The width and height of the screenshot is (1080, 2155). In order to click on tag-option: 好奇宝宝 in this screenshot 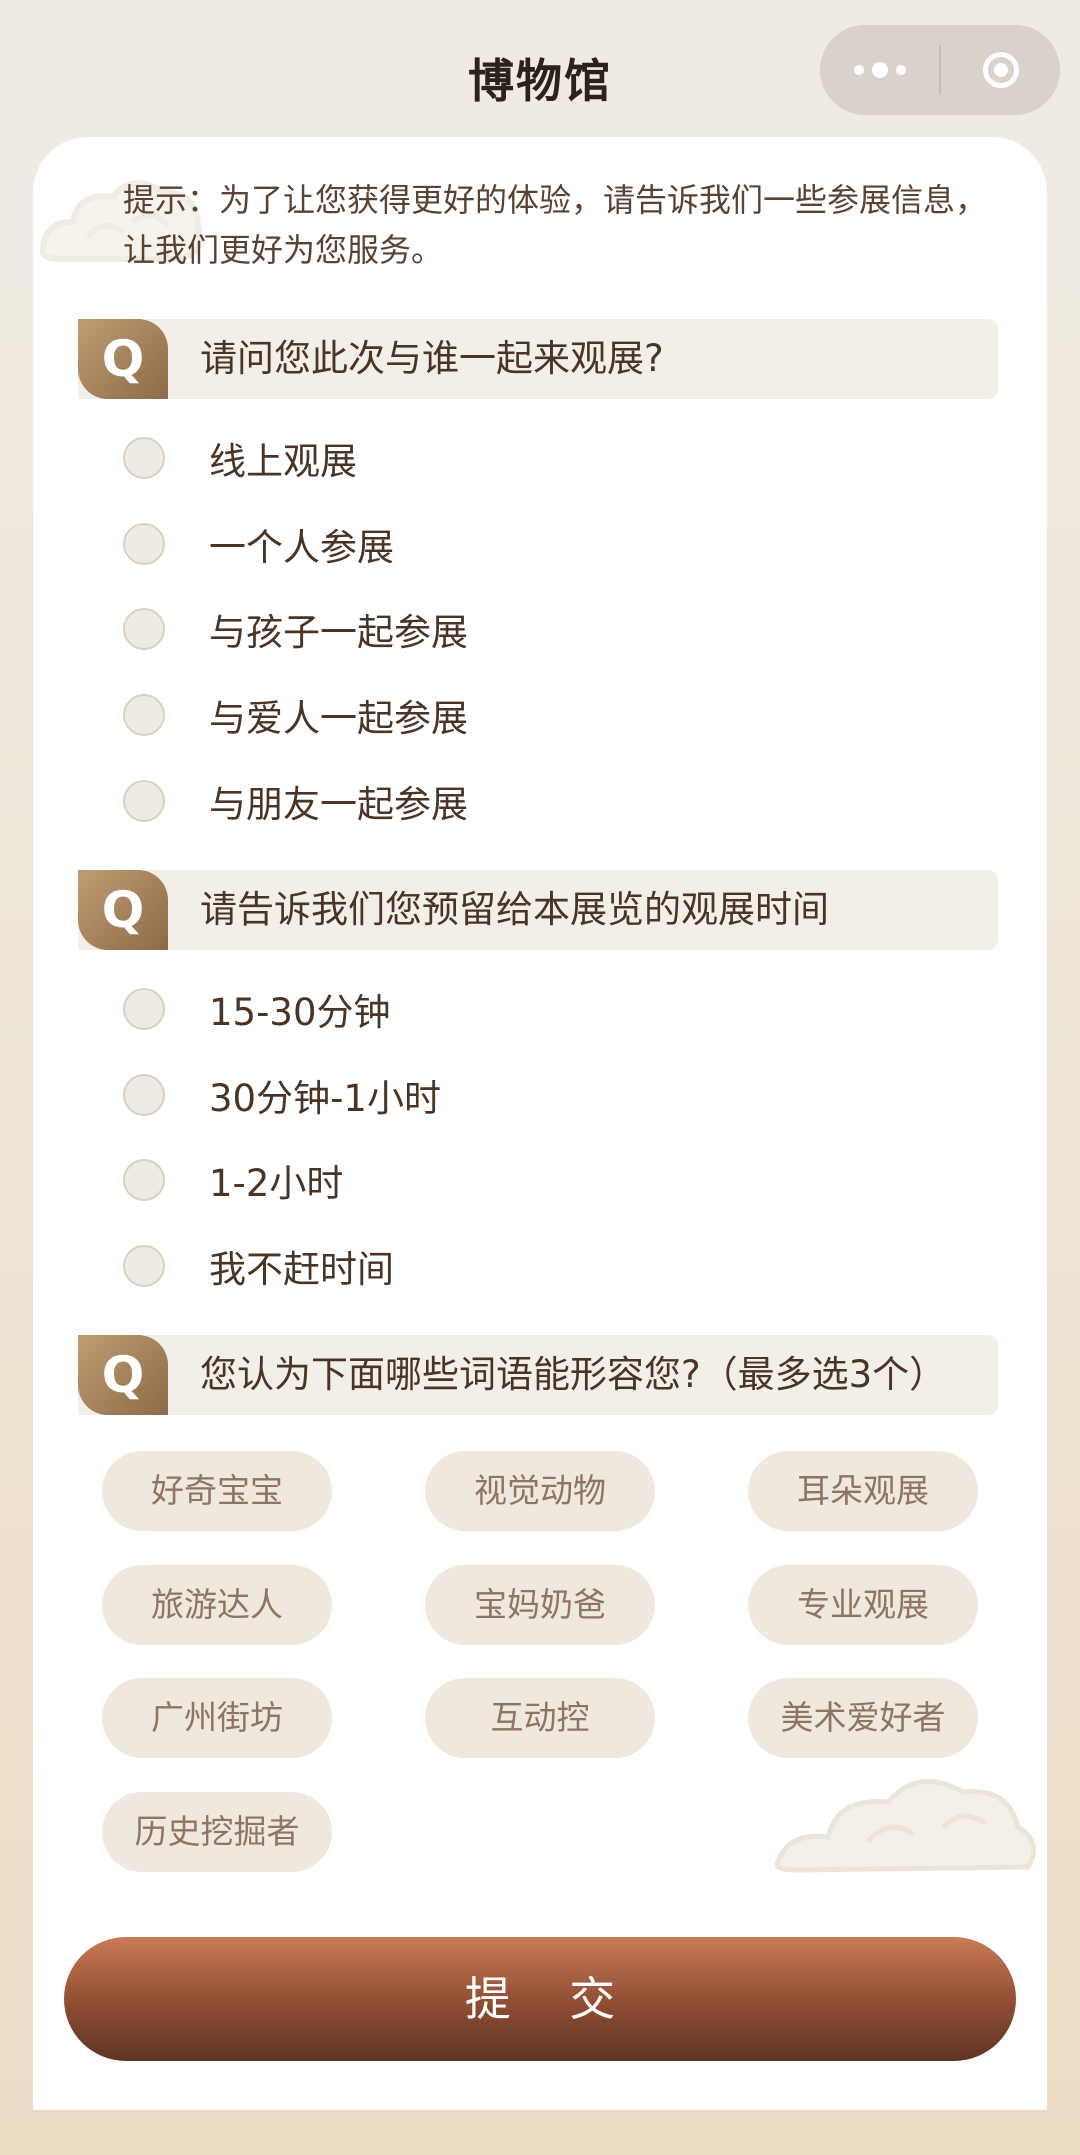, I will do `click(217, 1491)`.